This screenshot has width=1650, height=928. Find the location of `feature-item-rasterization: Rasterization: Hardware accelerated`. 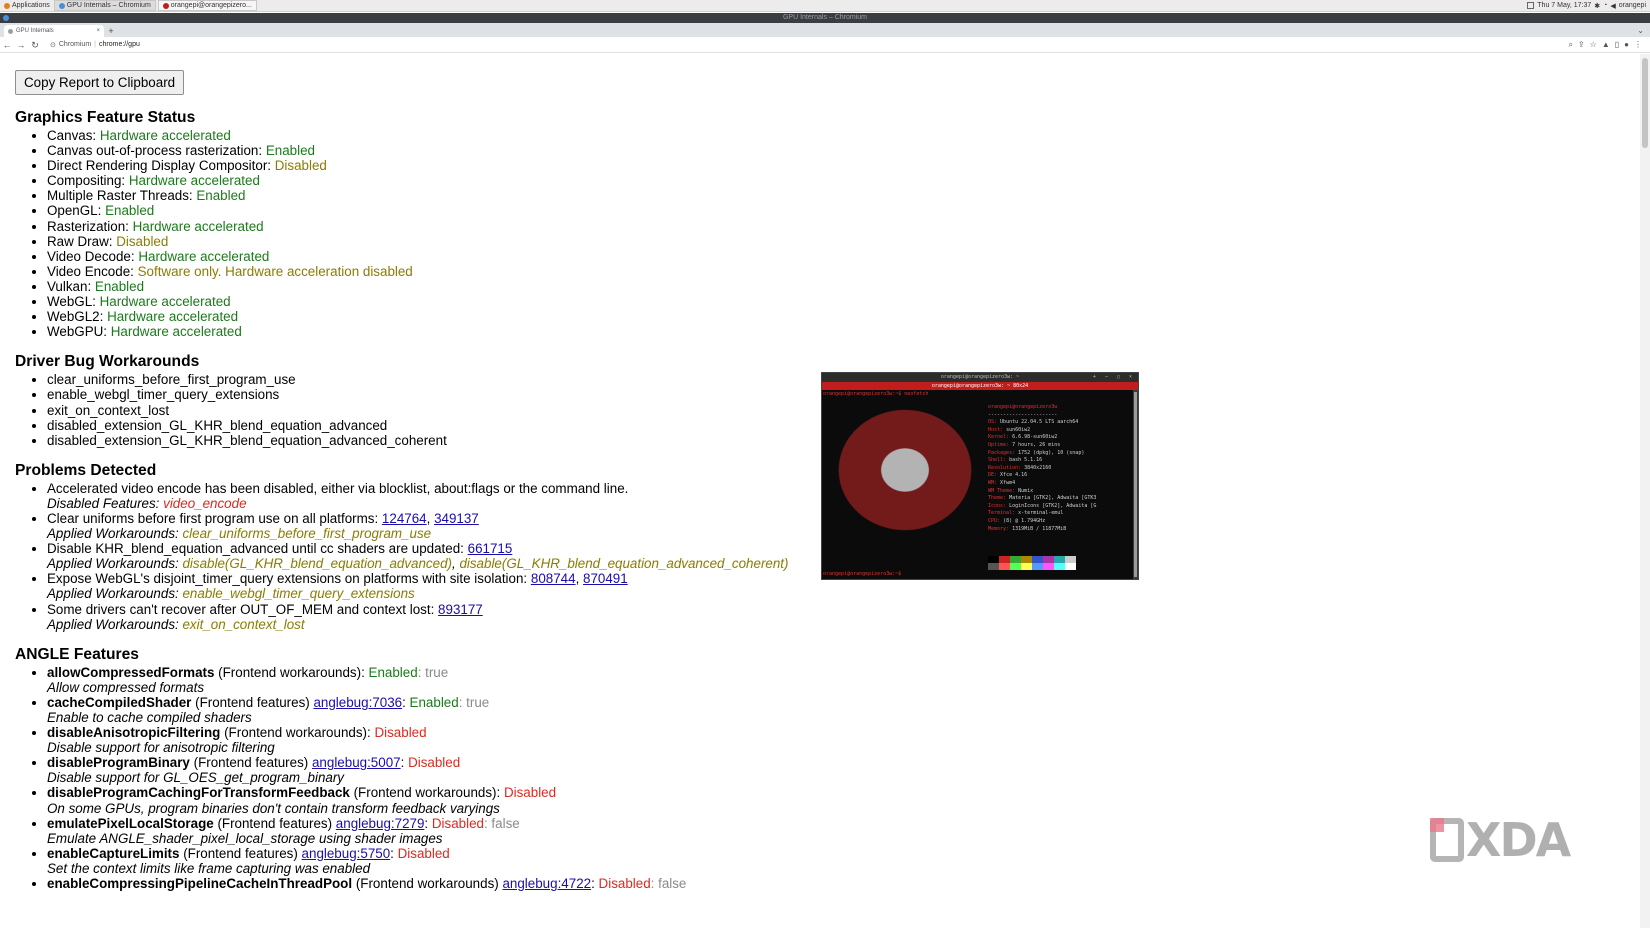

feature-item-rasterization: Rasterization: Hardware accelerated is located at coordinates (841, 226).